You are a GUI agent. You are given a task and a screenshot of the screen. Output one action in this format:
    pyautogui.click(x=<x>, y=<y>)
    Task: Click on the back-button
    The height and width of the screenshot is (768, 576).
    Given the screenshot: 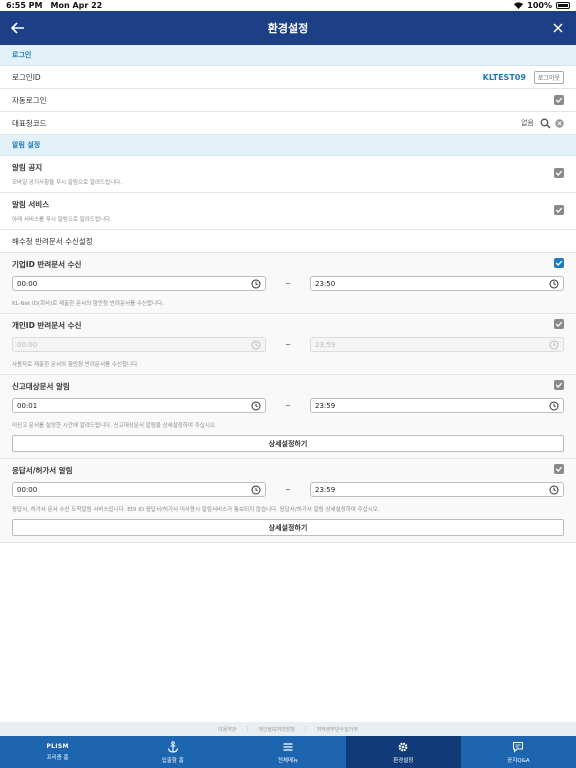 What is the action you would take?
    pyautogui.click(x=18, y=28)
    